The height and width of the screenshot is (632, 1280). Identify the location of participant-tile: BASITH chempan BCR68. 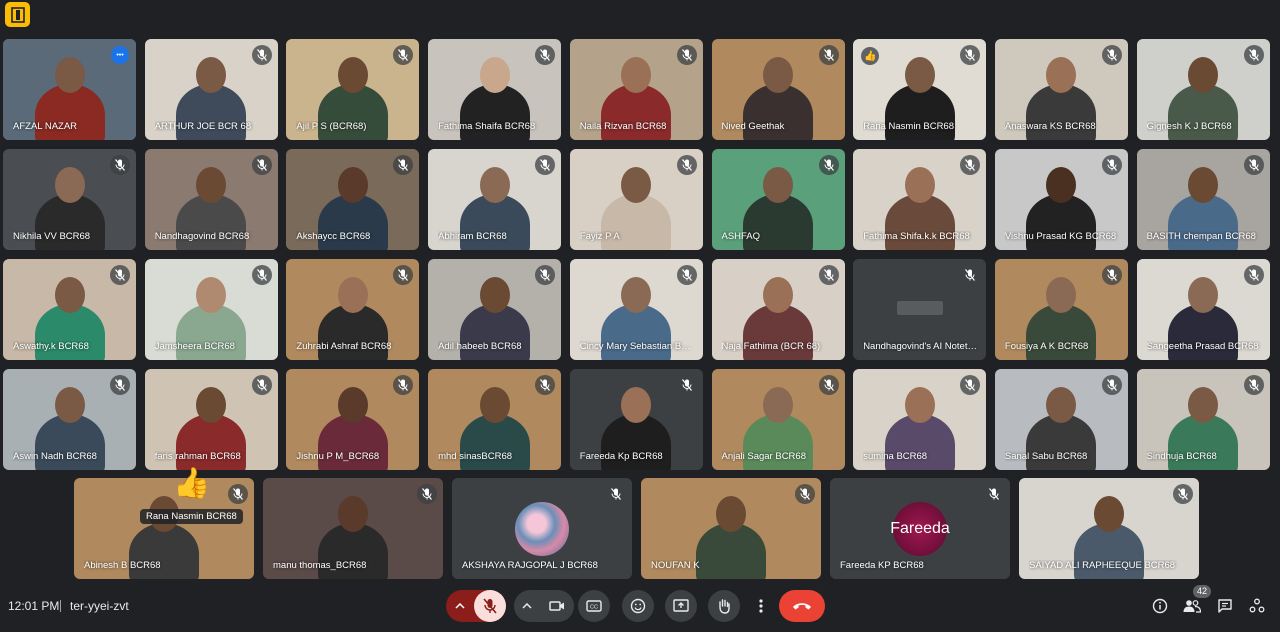
(1203, 199).